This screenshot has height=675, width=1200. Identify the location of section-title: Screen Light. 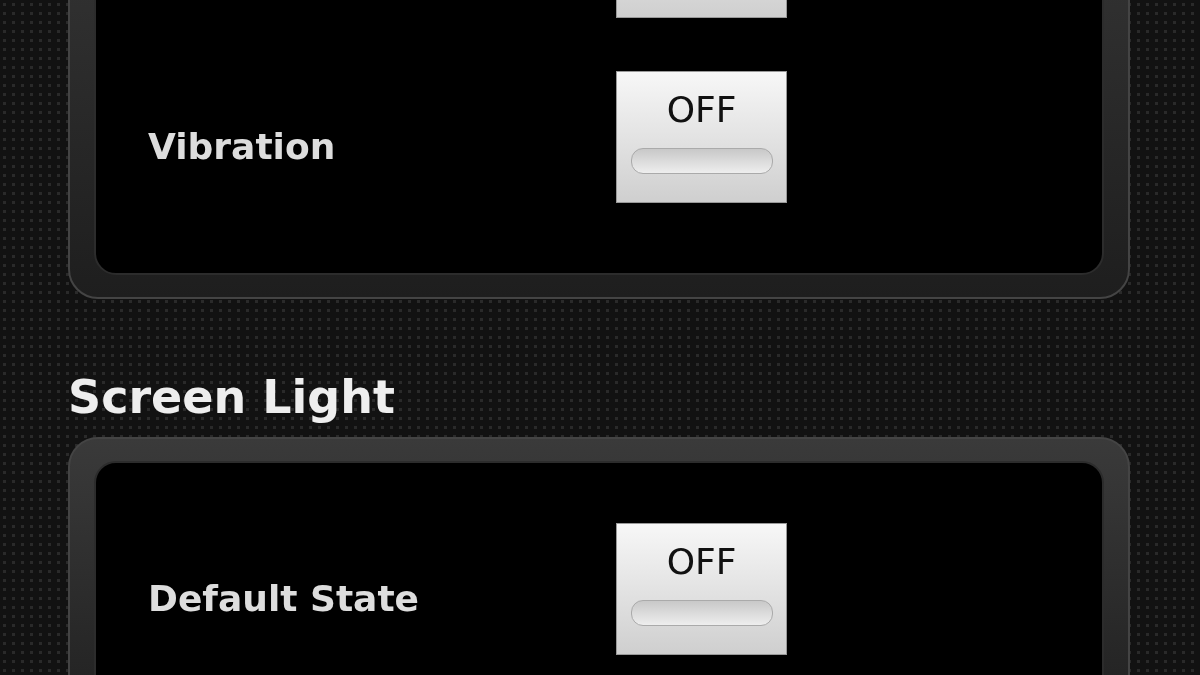
(232, 397).